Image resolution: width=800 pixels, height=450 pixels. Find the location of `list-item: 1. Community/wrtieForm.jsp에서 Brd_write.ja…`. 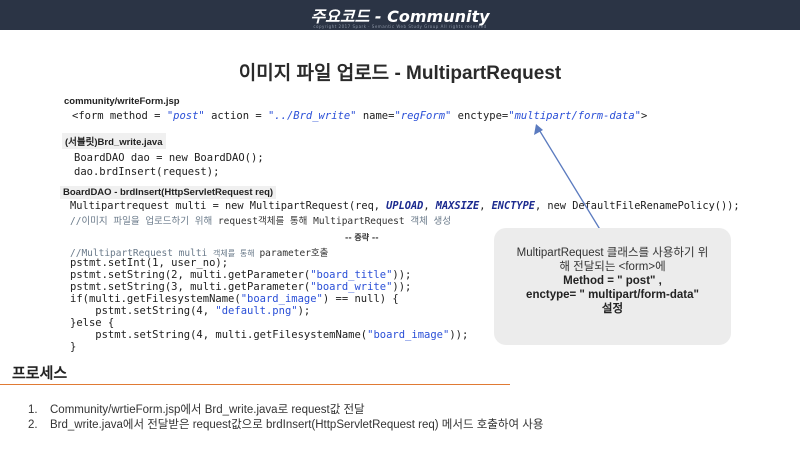

list-item: 1. Community/wrtieForm.jsp에서 Brd_write.ja… is located at coordinates (285, 408).